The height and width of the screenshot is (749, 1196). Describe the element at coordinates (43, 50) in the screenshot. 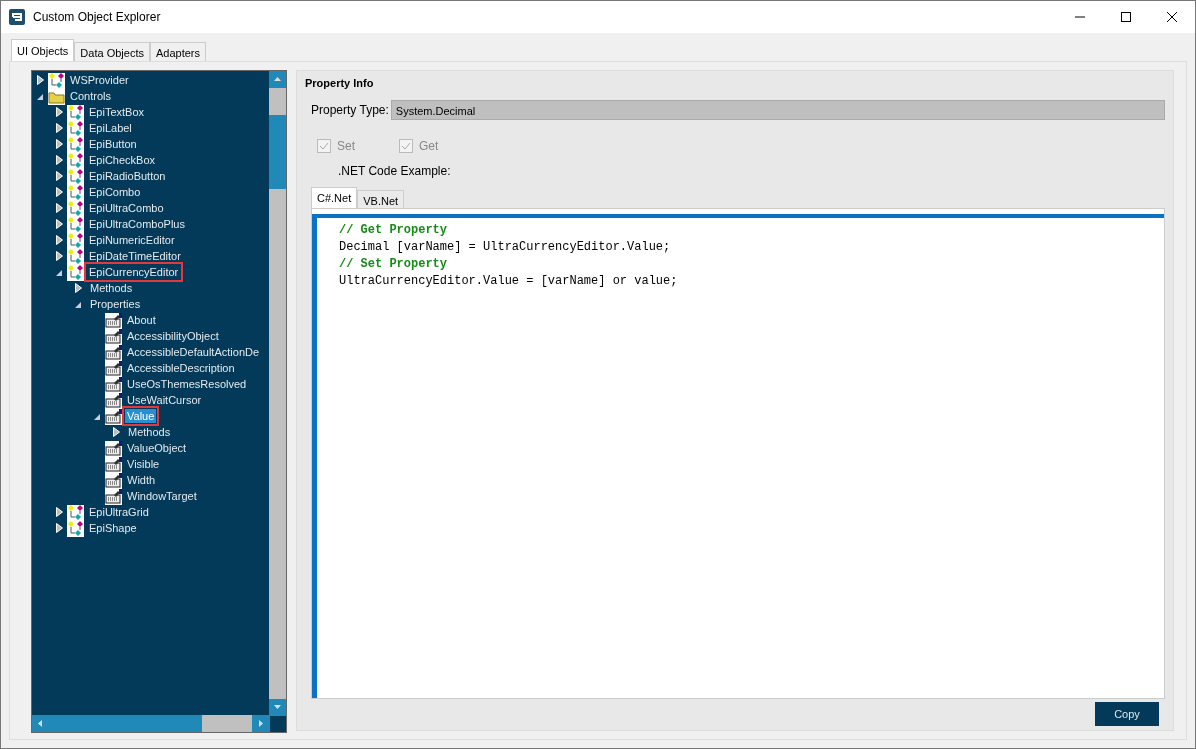

I see `tab: UI Objects` at that location.